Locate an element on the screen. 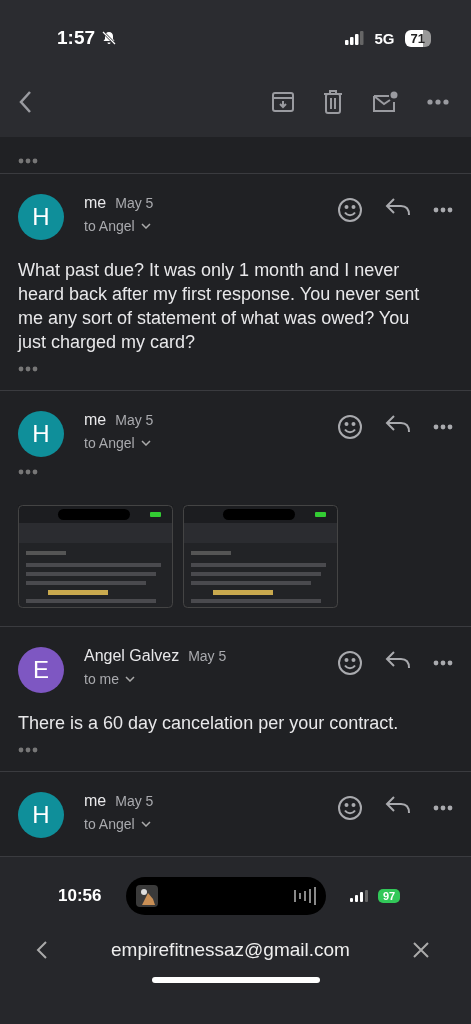 The width and height of the screenshot is (471, 1024). message-body: What past due? It was only 1 month and I never heard back after my first response. You never sent me any sort of statement of what was owed? You just charged my card? is located at coordinates (219, 306).